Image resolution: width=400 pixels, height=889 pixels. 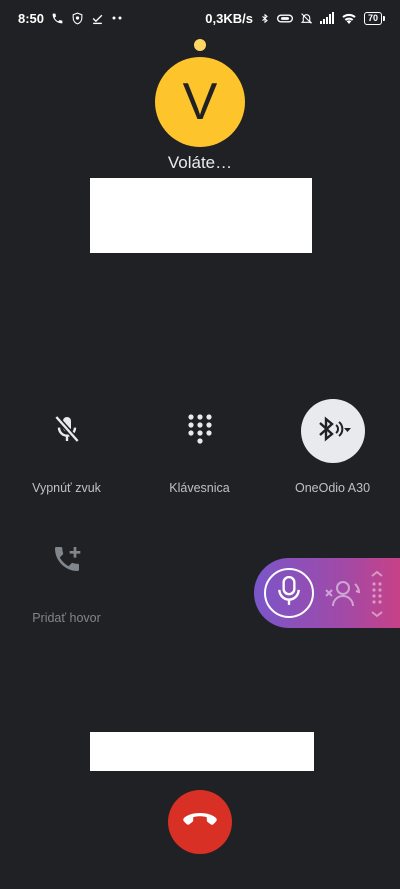 I want to click on microphone-icon, so click(x=289, y=593).